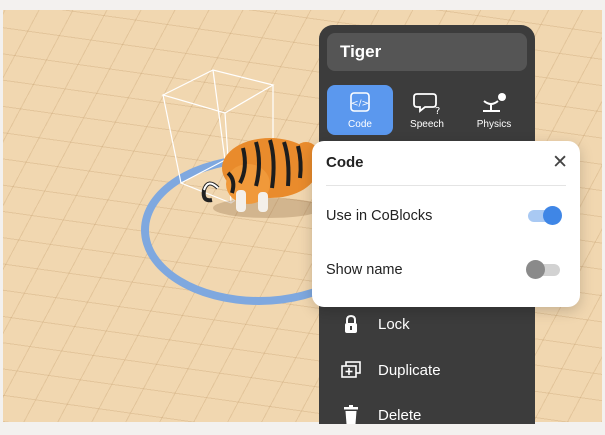  I want to click on use-in-coblocks-label: Use in CoBlocks, so click(379, 216).